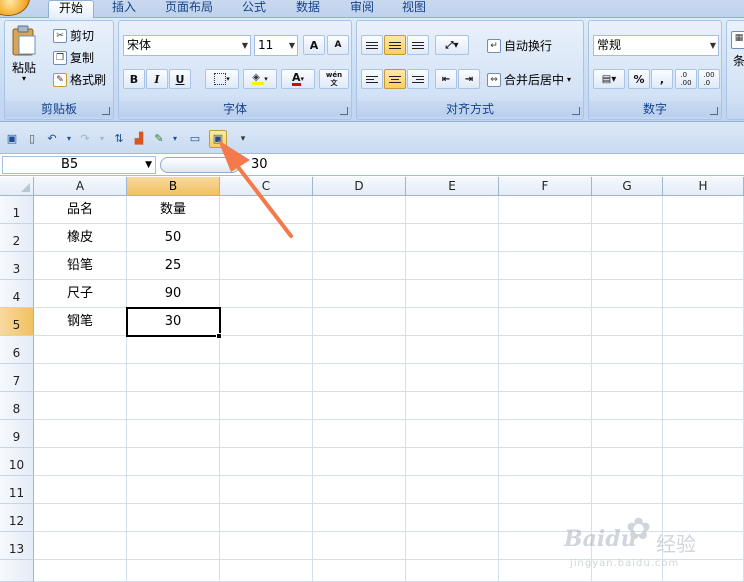 The height and width of the screenshot is (582, 744). What do you see at coordinates (676, 544) in the screenshot?
I see `watermark-jingyan: 经验` at bounding box center [676, 544].